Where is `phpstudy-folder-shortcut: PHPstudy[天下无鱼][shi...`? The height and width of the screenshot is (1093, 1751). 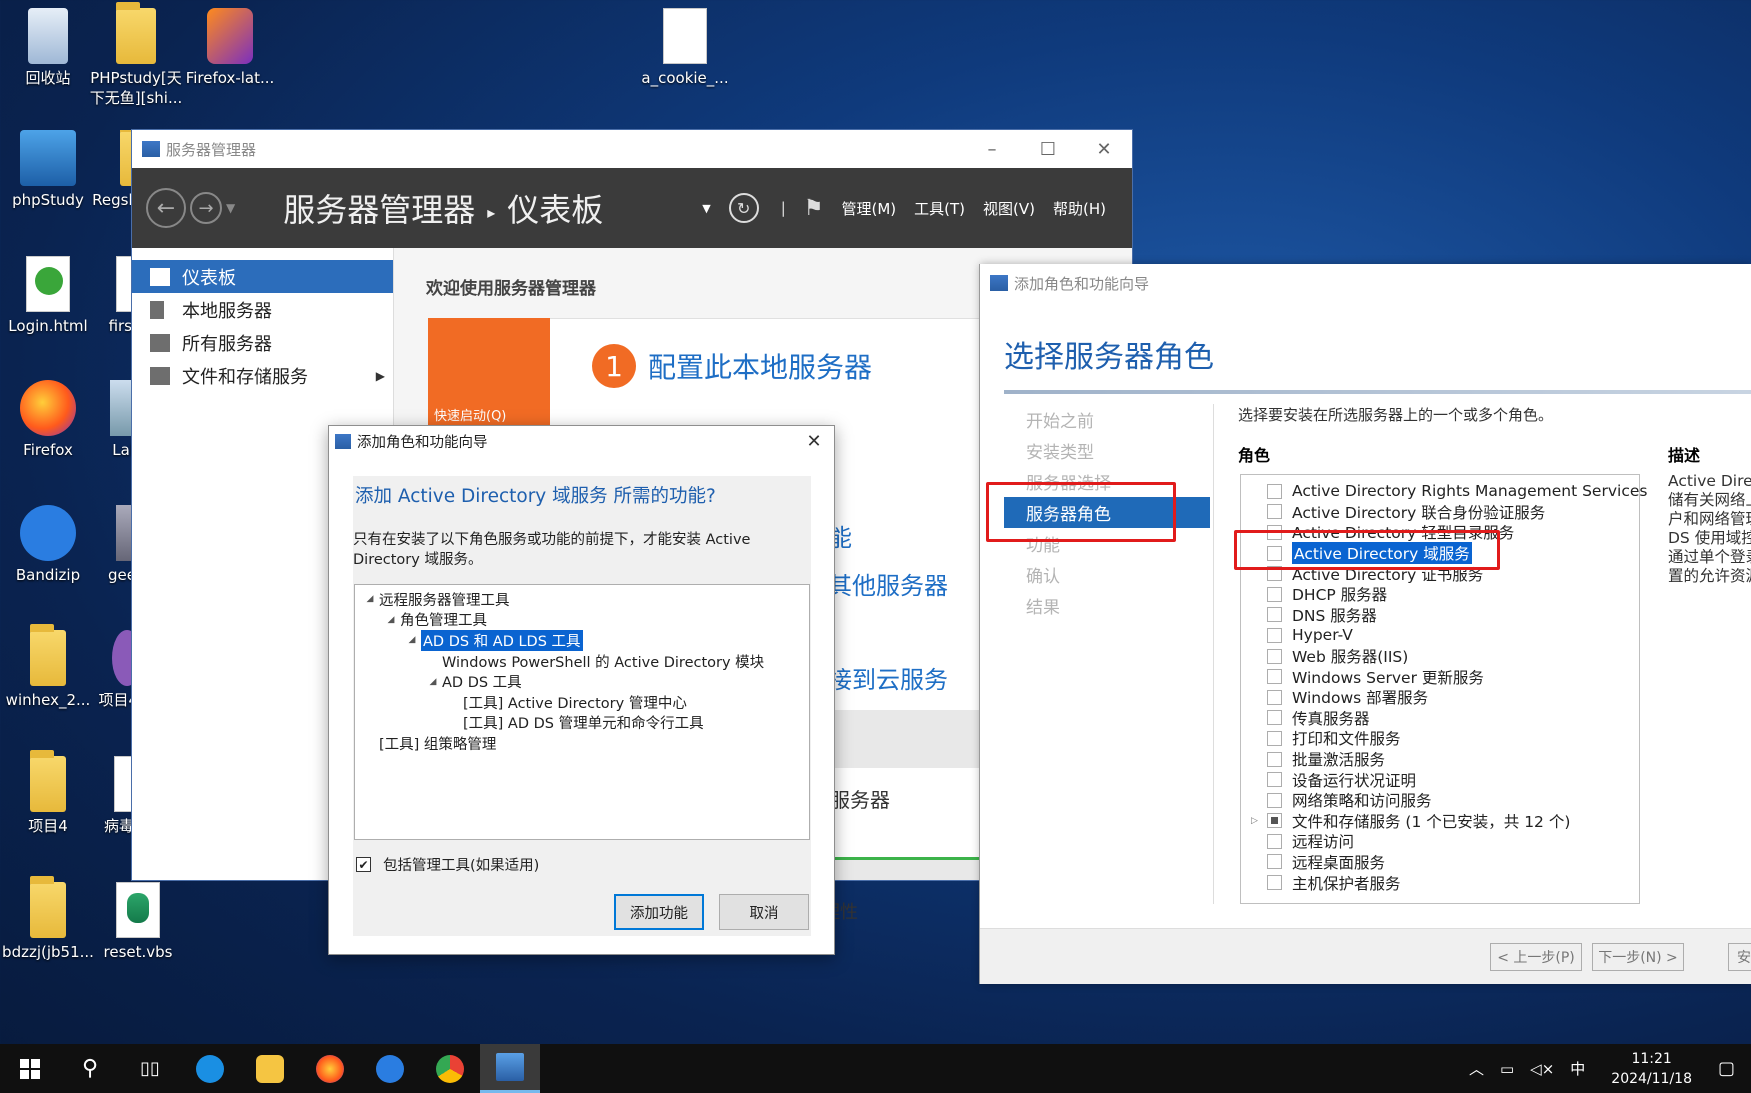
phpstudy-folder-shortcut: PHPstudy[天下无鱼][shi... is located at coordinates (136, 55).